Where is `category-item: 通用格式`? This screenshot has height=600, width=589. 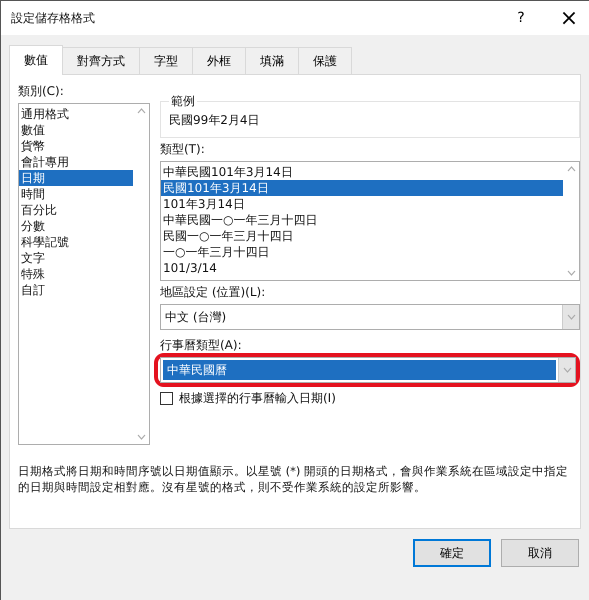 category-item: 通用格式 is located at coordinates (76, 114).